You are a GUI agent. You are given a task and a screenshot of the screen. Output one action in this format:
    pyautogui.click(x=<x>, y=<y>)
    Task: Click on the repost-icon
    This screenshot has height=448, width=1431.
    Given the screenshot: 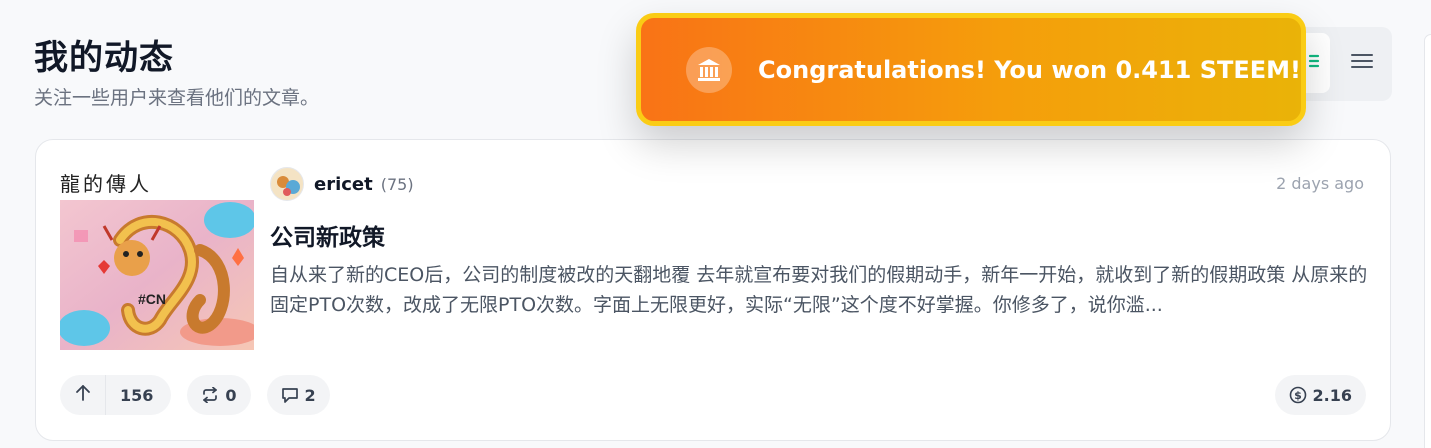 What is the action you would take?
    pyautogui.click(x=210, y=395)
    